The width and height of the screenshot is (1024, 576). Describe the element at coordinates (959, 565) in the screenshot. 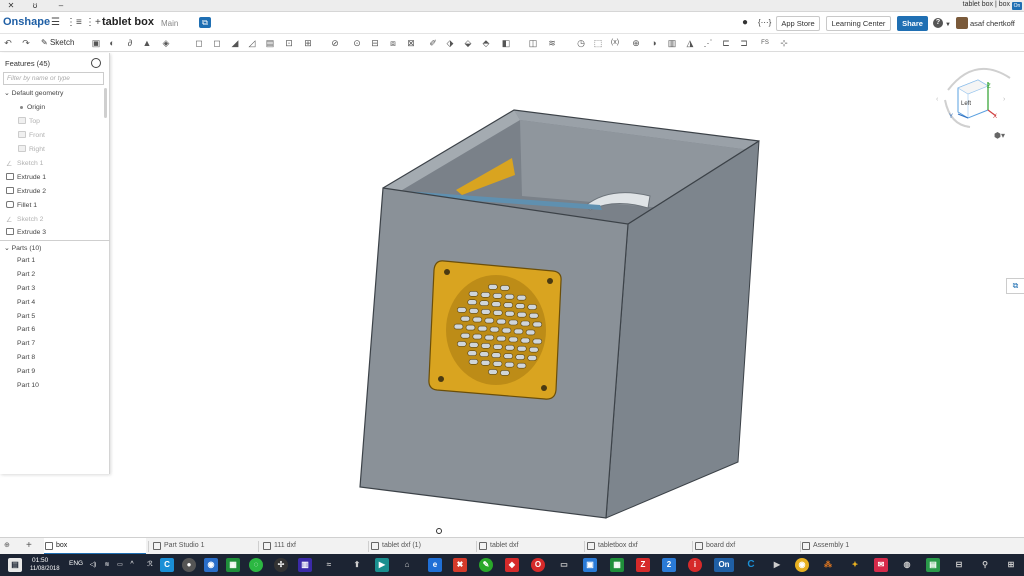

I see `task-view-icon: ⊟` at that location.